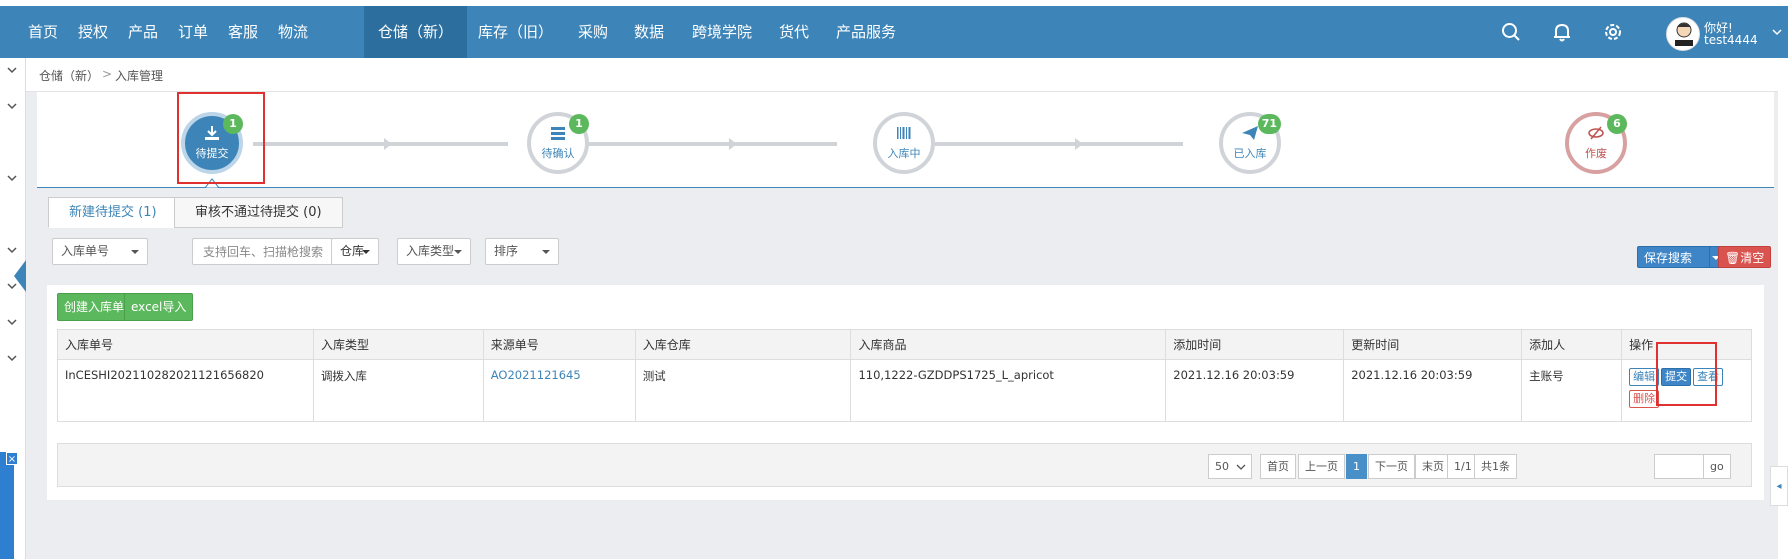  Describe the element at coordinates (558, 143) in the screenshot. I see `step-pending-confirm: 待确认 1` at that location.